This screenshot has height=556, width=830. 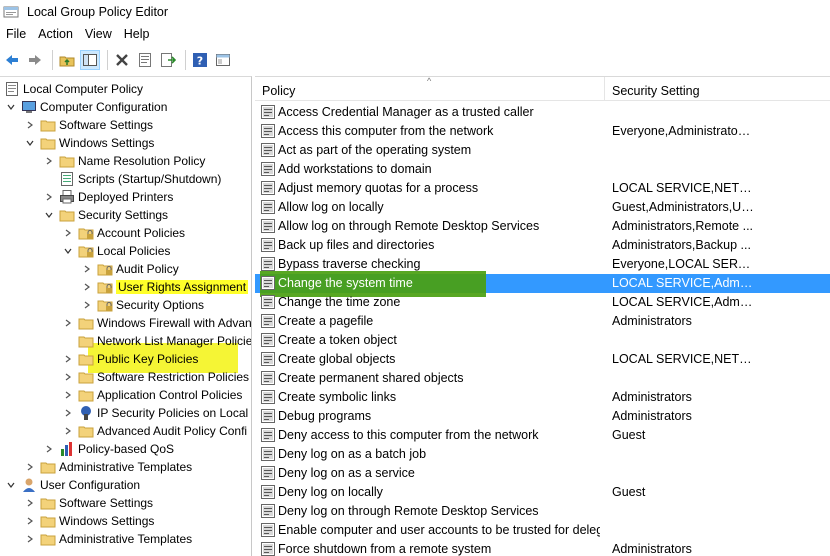 I want to click on tree-item-label: Policy-based QoS, so click(x=126, y=449).